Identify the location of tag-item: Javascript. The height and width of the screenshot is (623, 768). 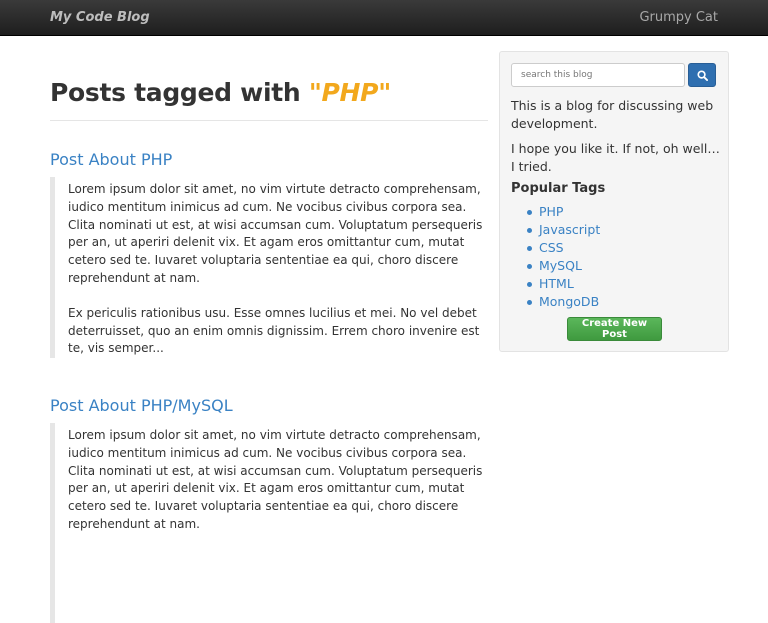
(563, 230).